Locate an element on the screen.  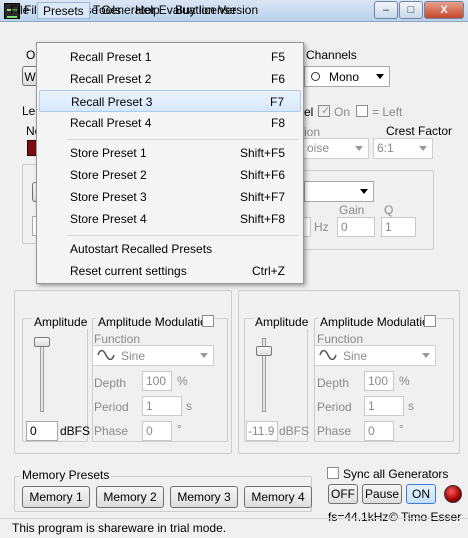
crest-factor-label: Crest Factor is located at coordinates (419, 131).